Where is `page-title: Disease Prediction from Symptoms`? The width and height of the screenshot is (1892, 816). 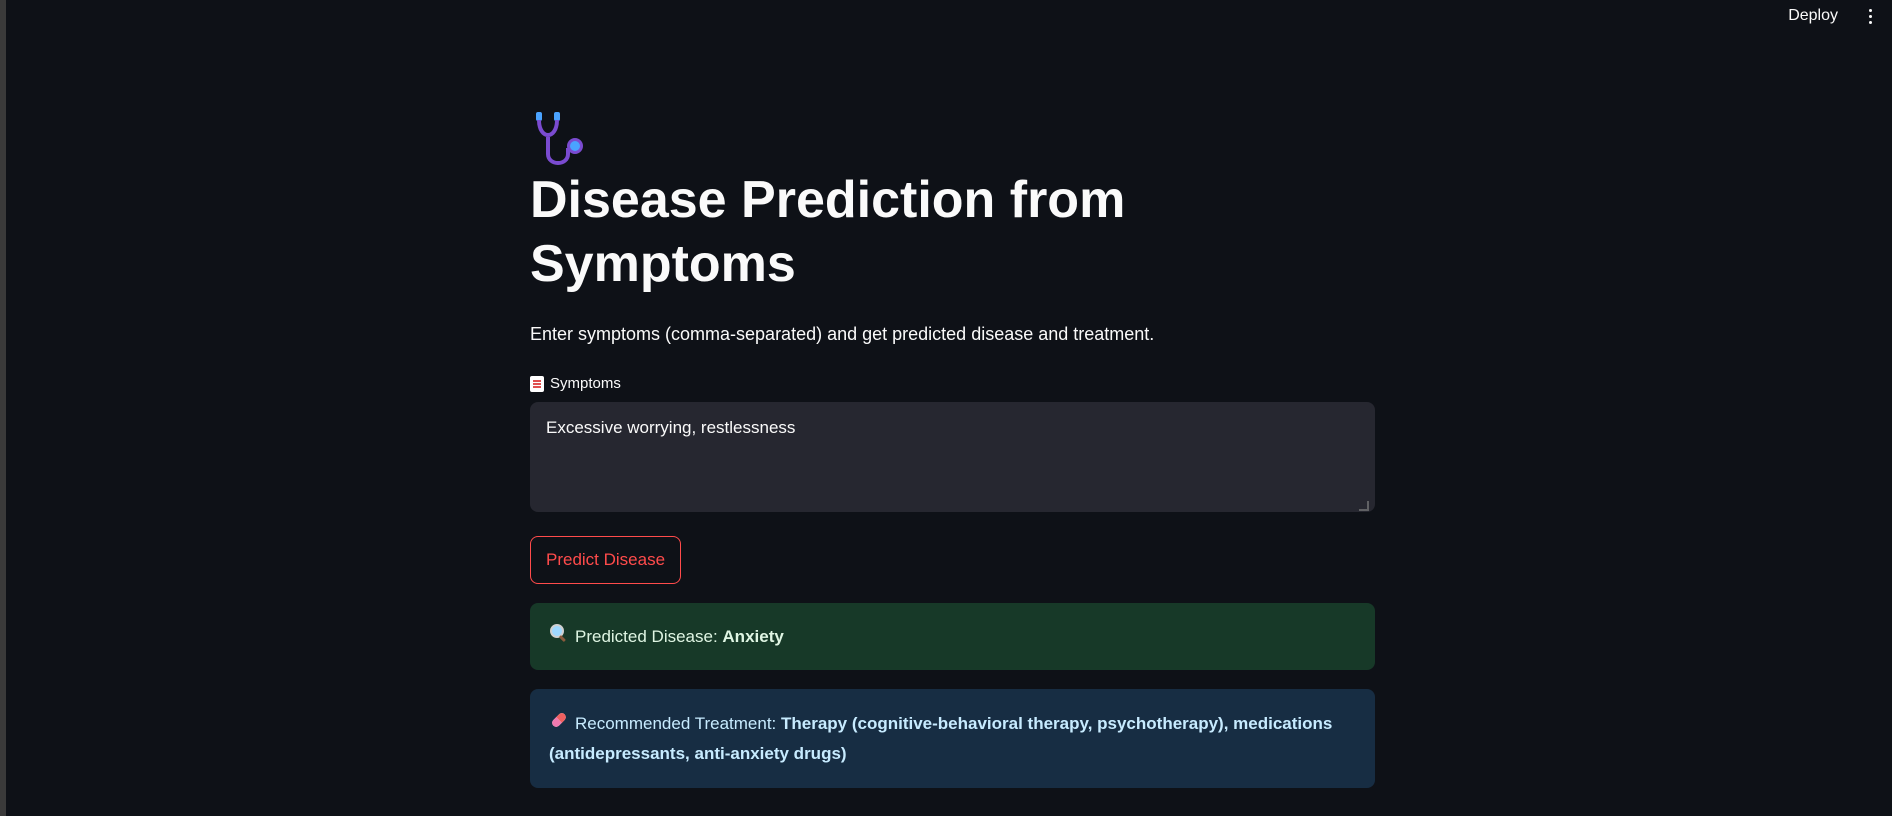
page-title: Disease Prediction from Symptoms is located at coordinates (952, 203).